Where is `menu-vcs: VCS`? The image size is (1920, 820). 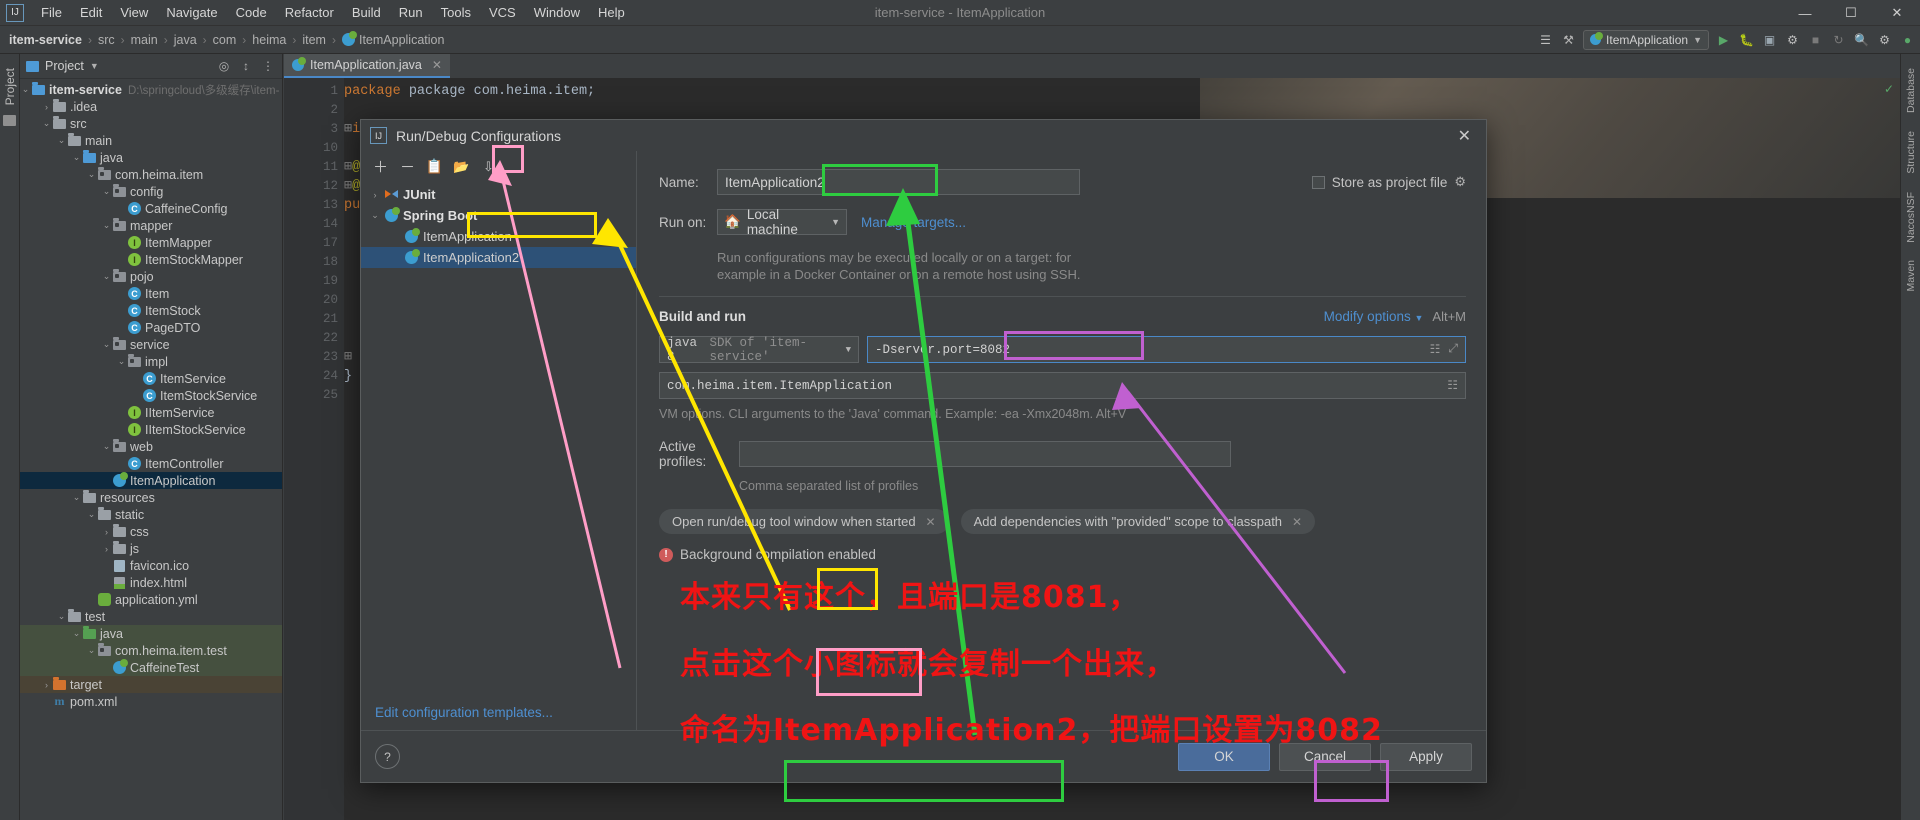 menu-vcs: VCS is located at coordinates (502, 12).